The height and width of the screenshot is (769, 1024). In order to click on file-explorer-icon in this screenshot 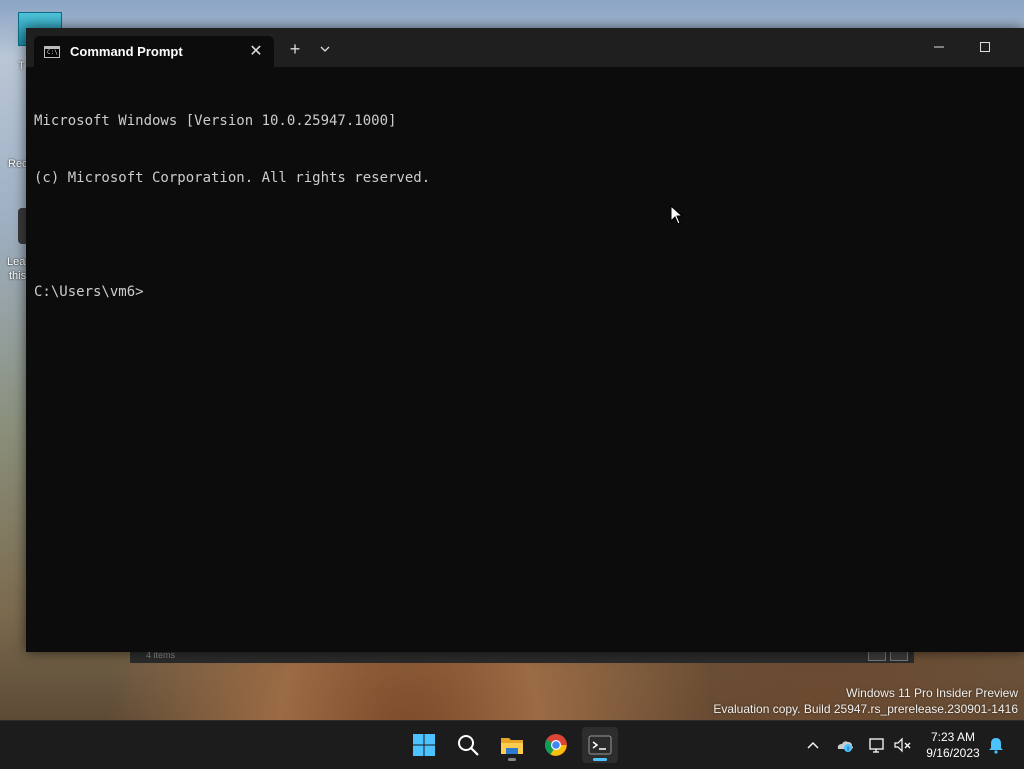, I will do `click(512, 746)`.